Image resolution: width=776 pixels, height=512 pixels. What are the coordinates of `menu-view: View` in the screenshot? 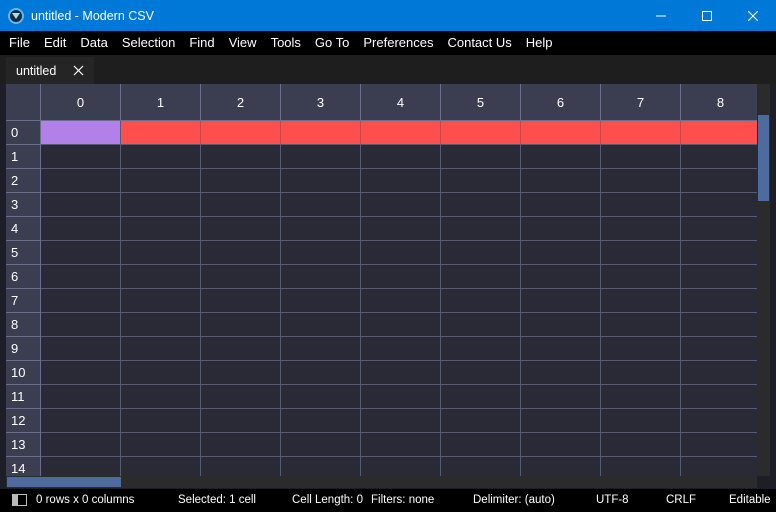 It's located at (243, 43).